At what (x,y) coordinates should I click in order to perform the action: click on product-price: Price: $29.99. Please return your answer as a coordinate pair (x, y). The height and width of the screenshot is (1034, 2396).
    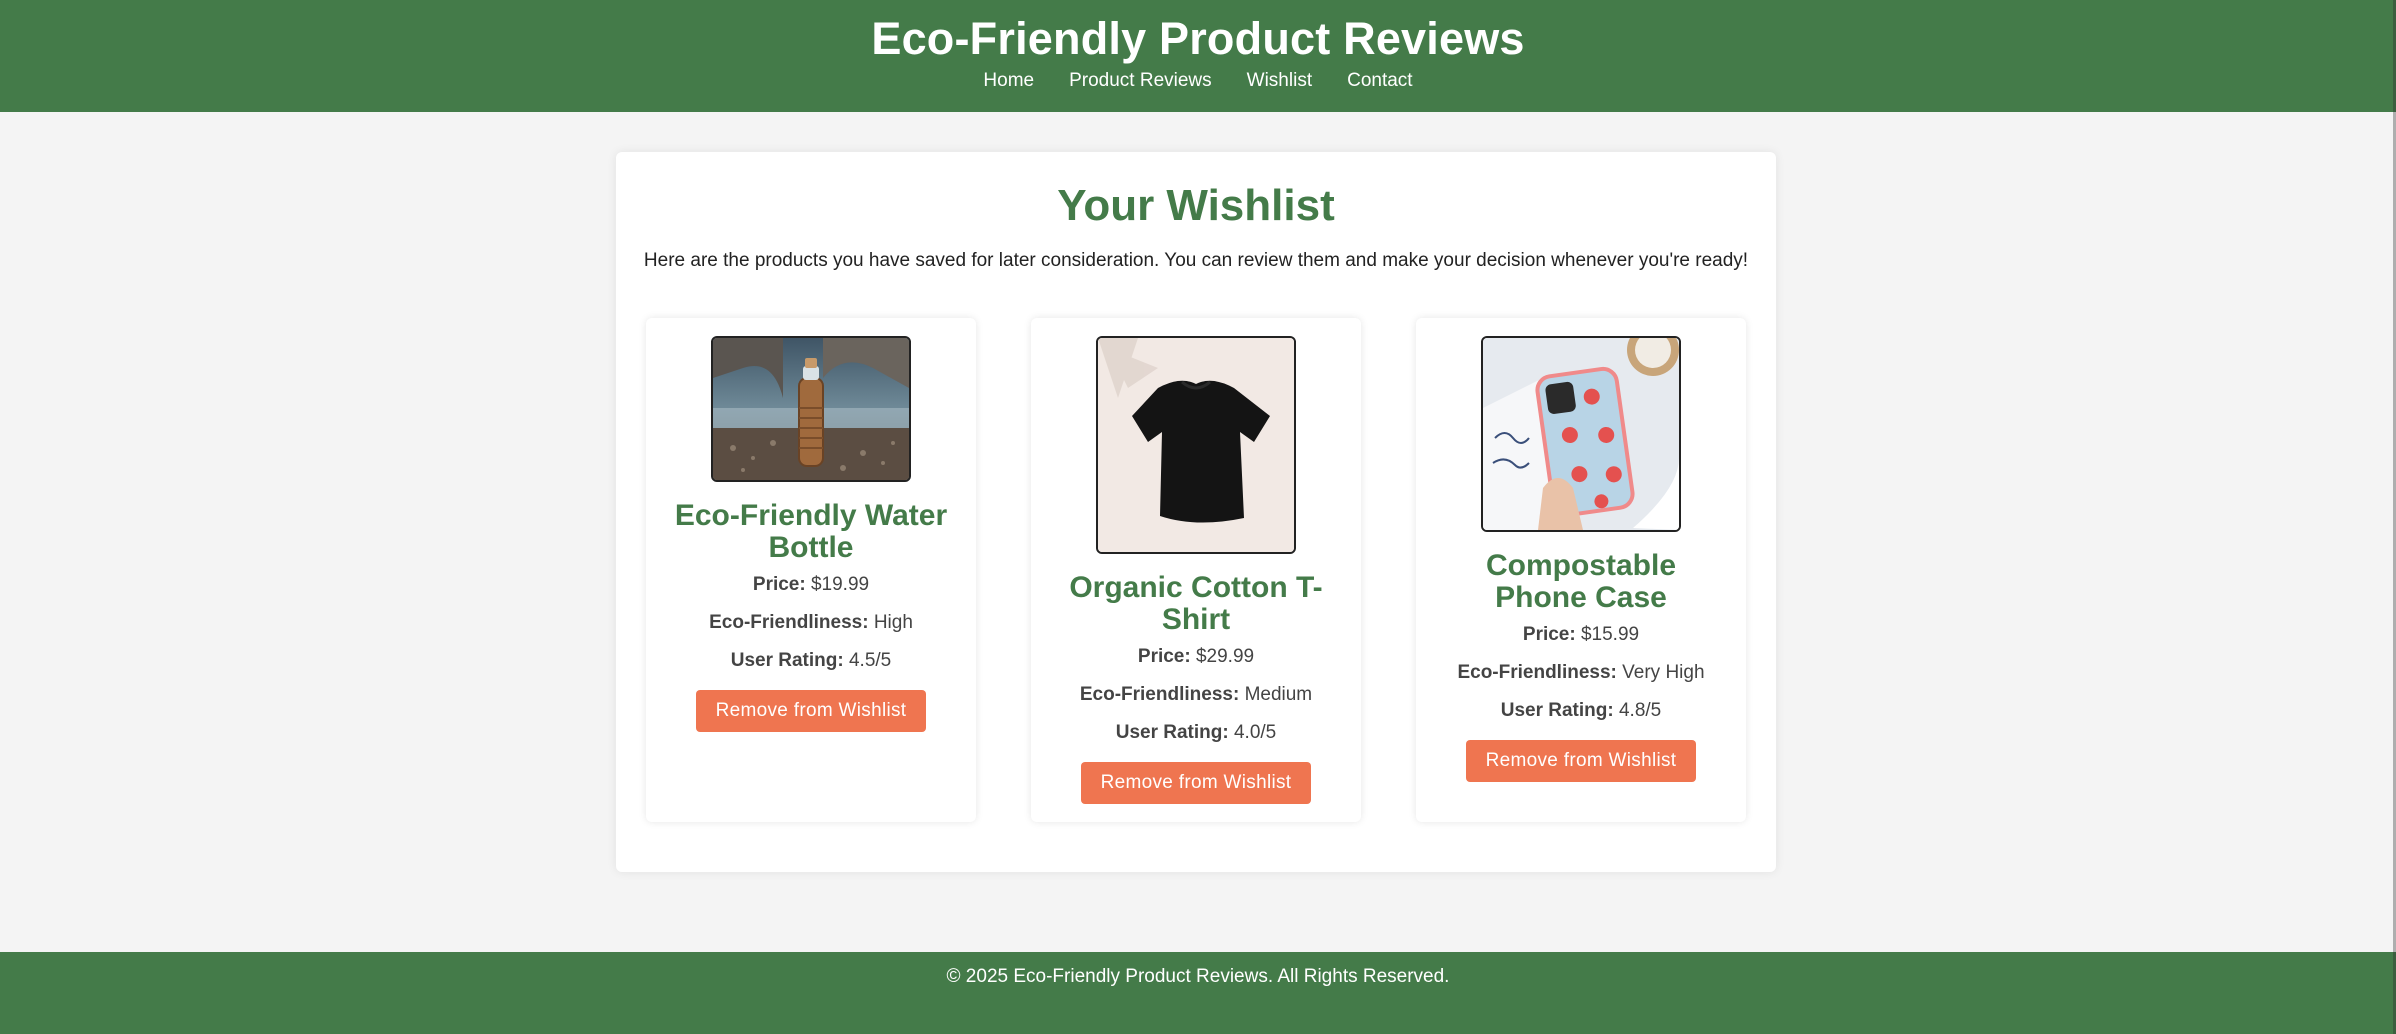
    Looking at the image, I should click on (1196, 663).